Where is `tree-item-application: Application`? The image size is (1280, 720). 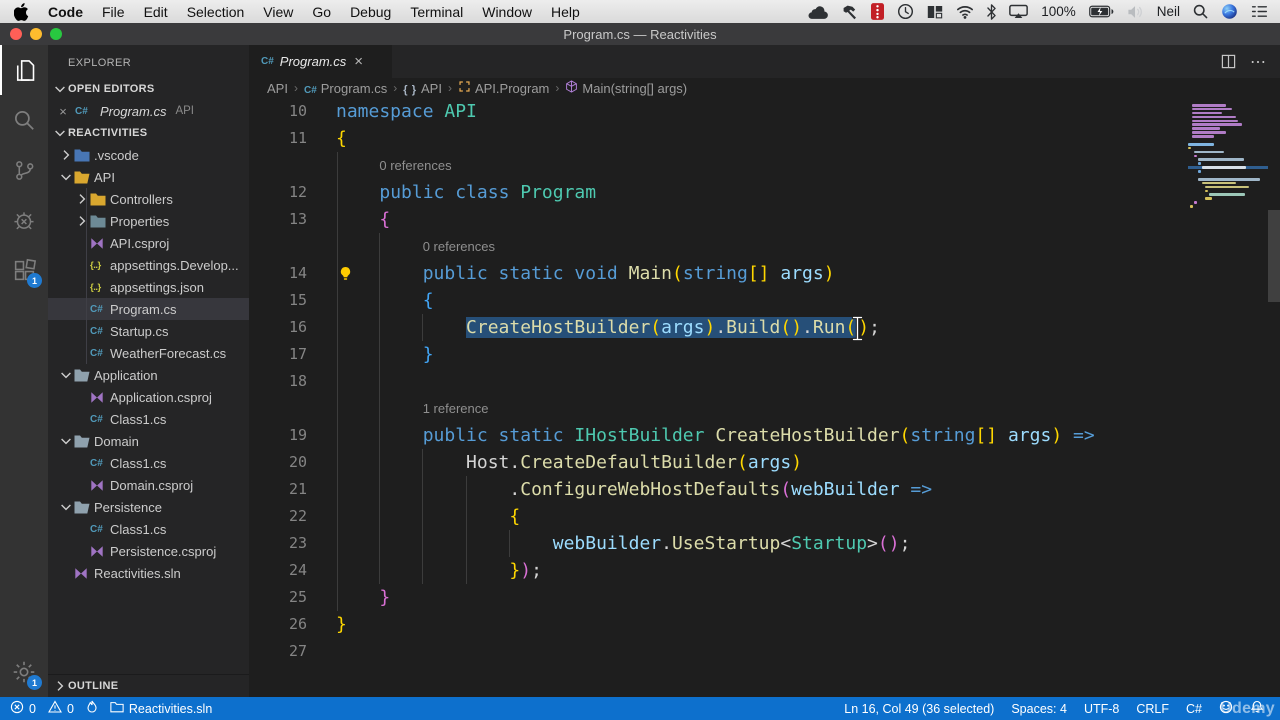 tree-item-application: Application is located at coordinates (148, 375).